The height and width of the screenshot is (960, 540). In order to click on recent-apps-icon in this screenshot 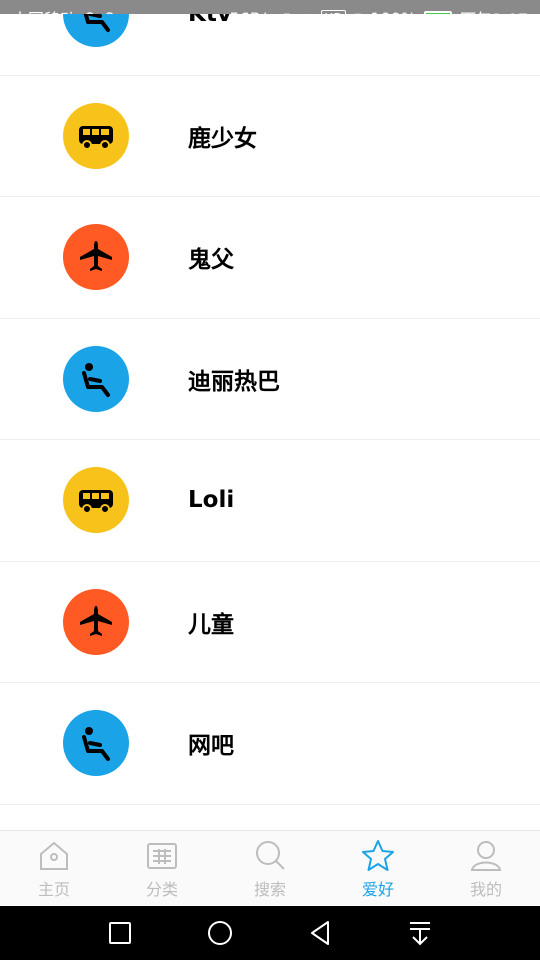, I will do `click(120, 933)`.